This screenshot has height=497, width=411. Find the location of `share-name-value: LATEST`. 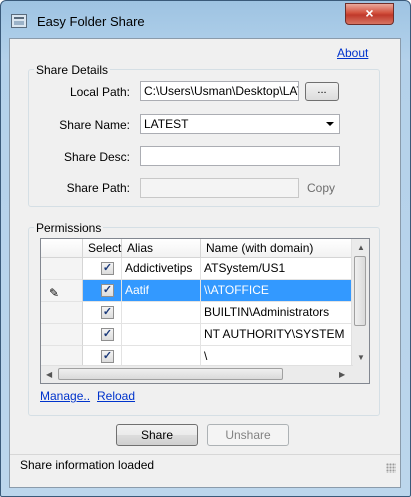

share-name-value: LATEST is located at coordinates (166, 124).